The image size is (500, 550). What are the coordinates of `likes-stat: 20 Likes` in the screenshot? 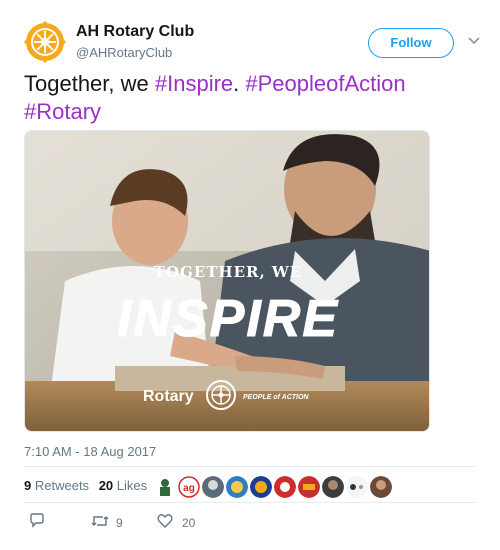 It's located at (123, 485).